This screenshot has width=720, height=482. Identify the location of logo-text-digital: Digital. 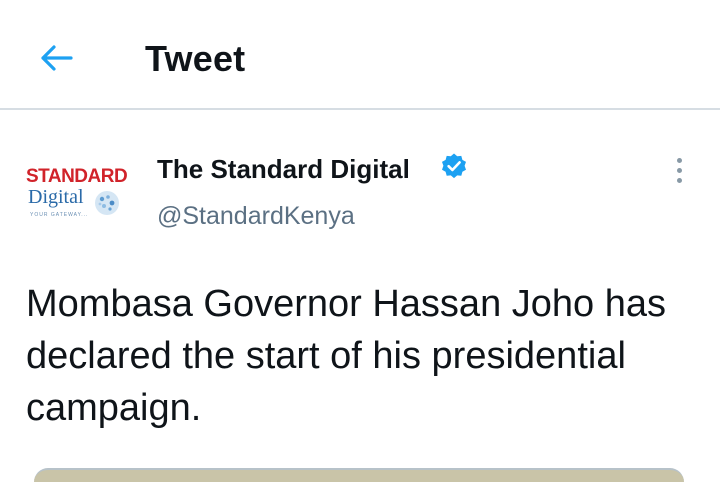
(56, 197).